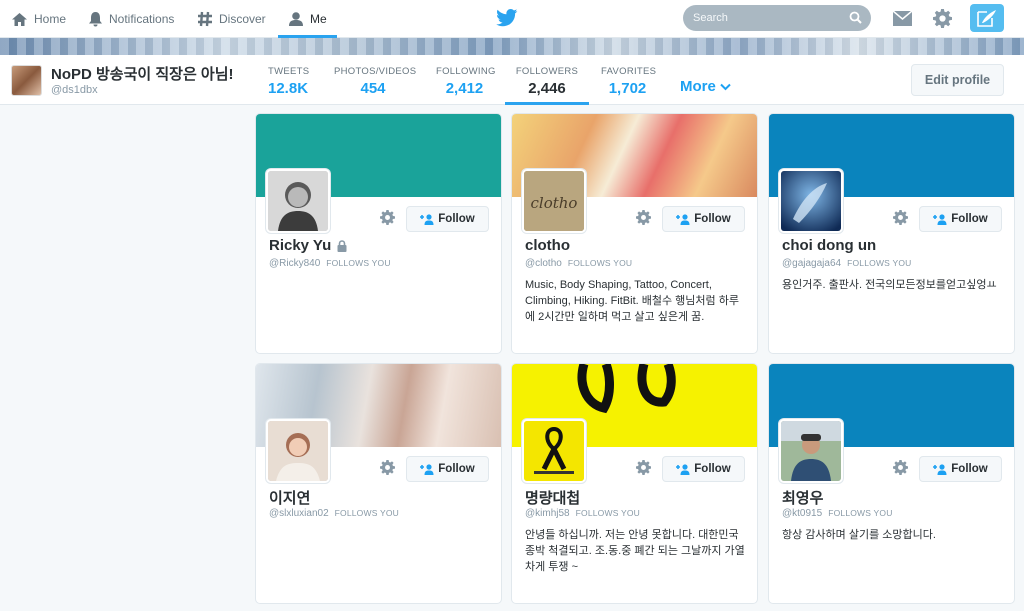 Image resolution: width=1024 pixels, height=611 pixels. I want to click on user-bio: 항상 감사하며 살기를 소망합니다., so click(859, 535).